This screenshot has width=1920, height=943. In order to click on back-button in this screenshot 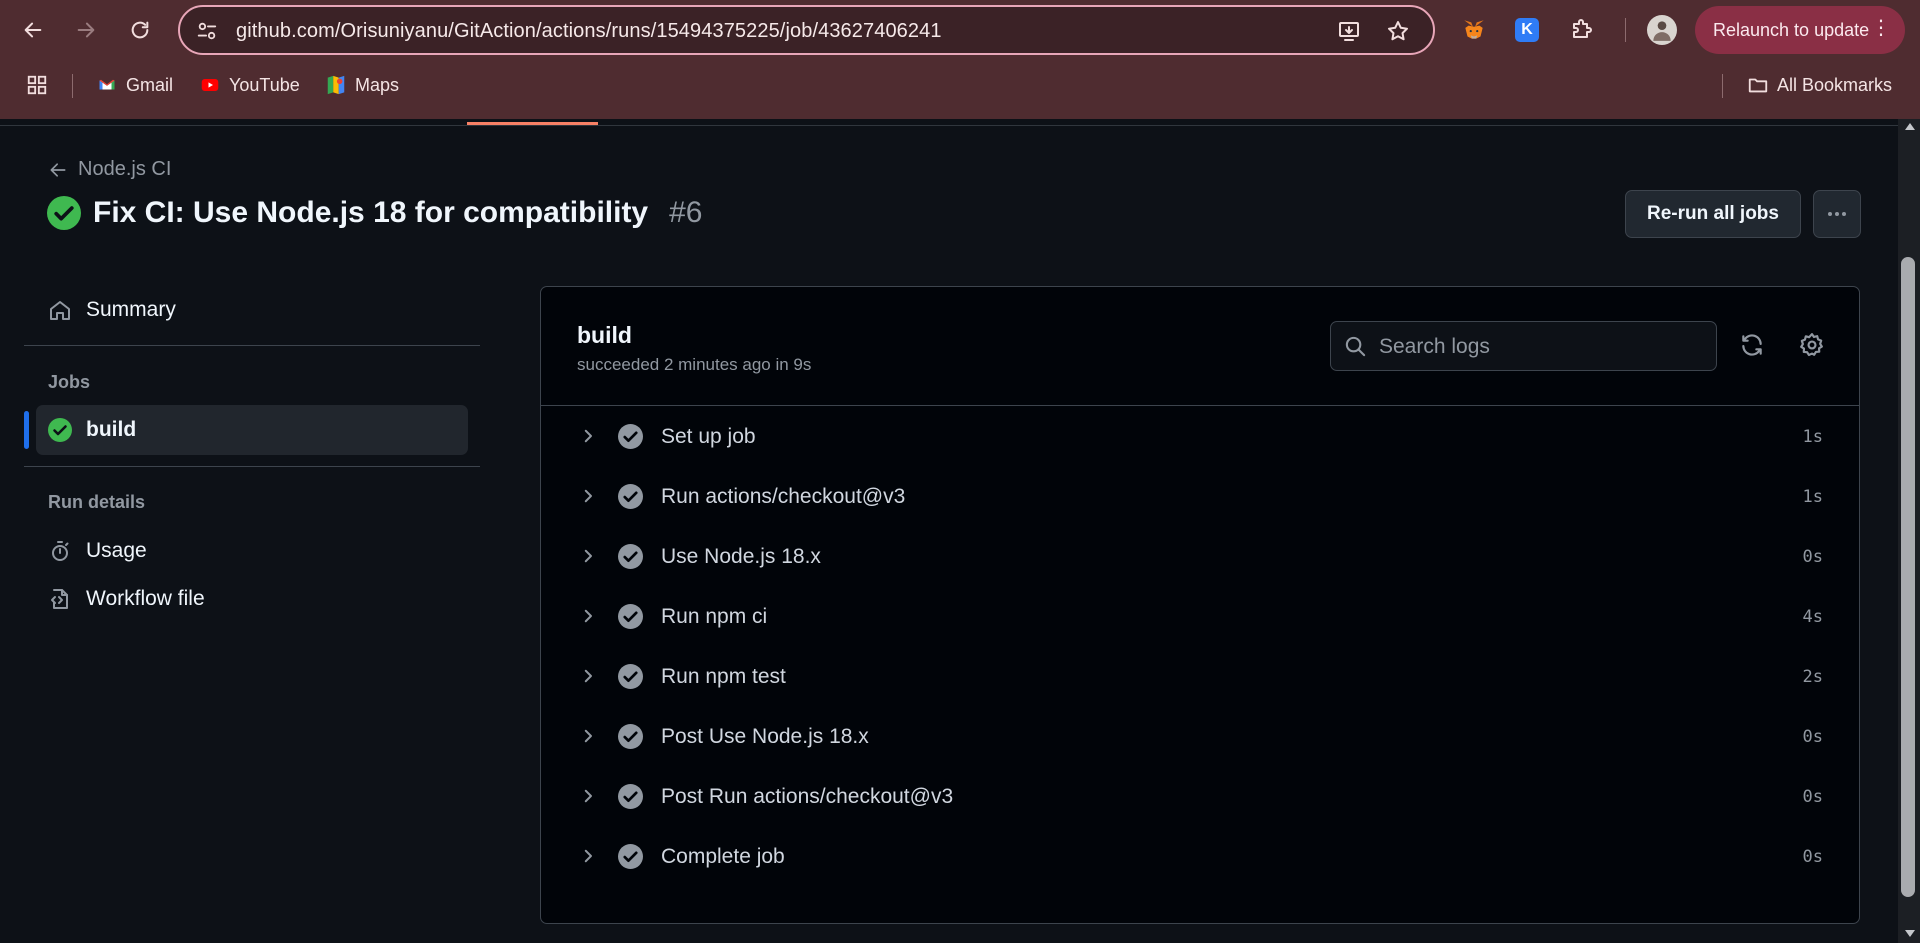, I will do `click(33, 30)`.